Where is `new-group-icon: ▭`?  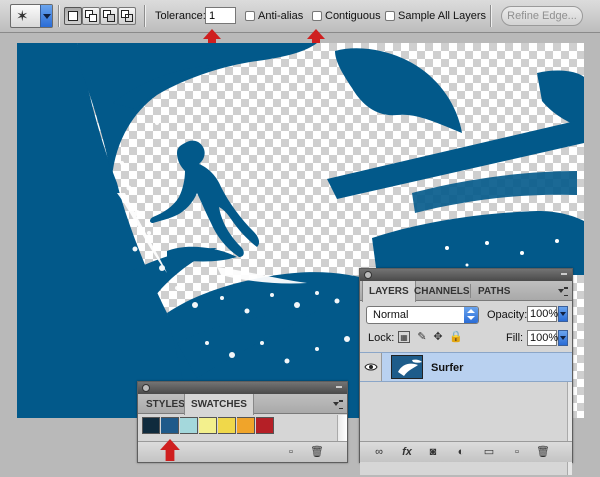 new-group-icon: ▭ is located at coordinates (489, 452).